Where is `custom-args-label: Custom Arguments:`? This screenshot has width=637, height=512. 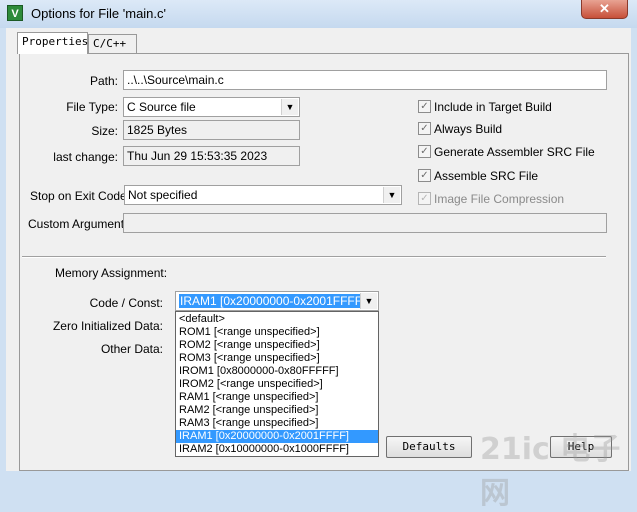 custom-args-label: Custom Arguments: is located at coordinates (81, 224).